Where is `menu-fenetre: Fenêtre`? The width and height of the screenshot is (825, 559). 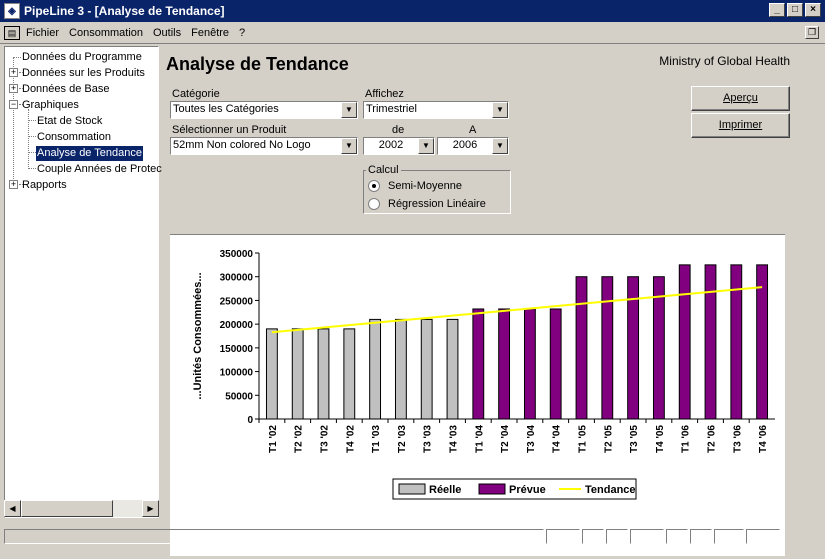 menu-fenetre: Fenêtre is located at coordinates (210, 33).